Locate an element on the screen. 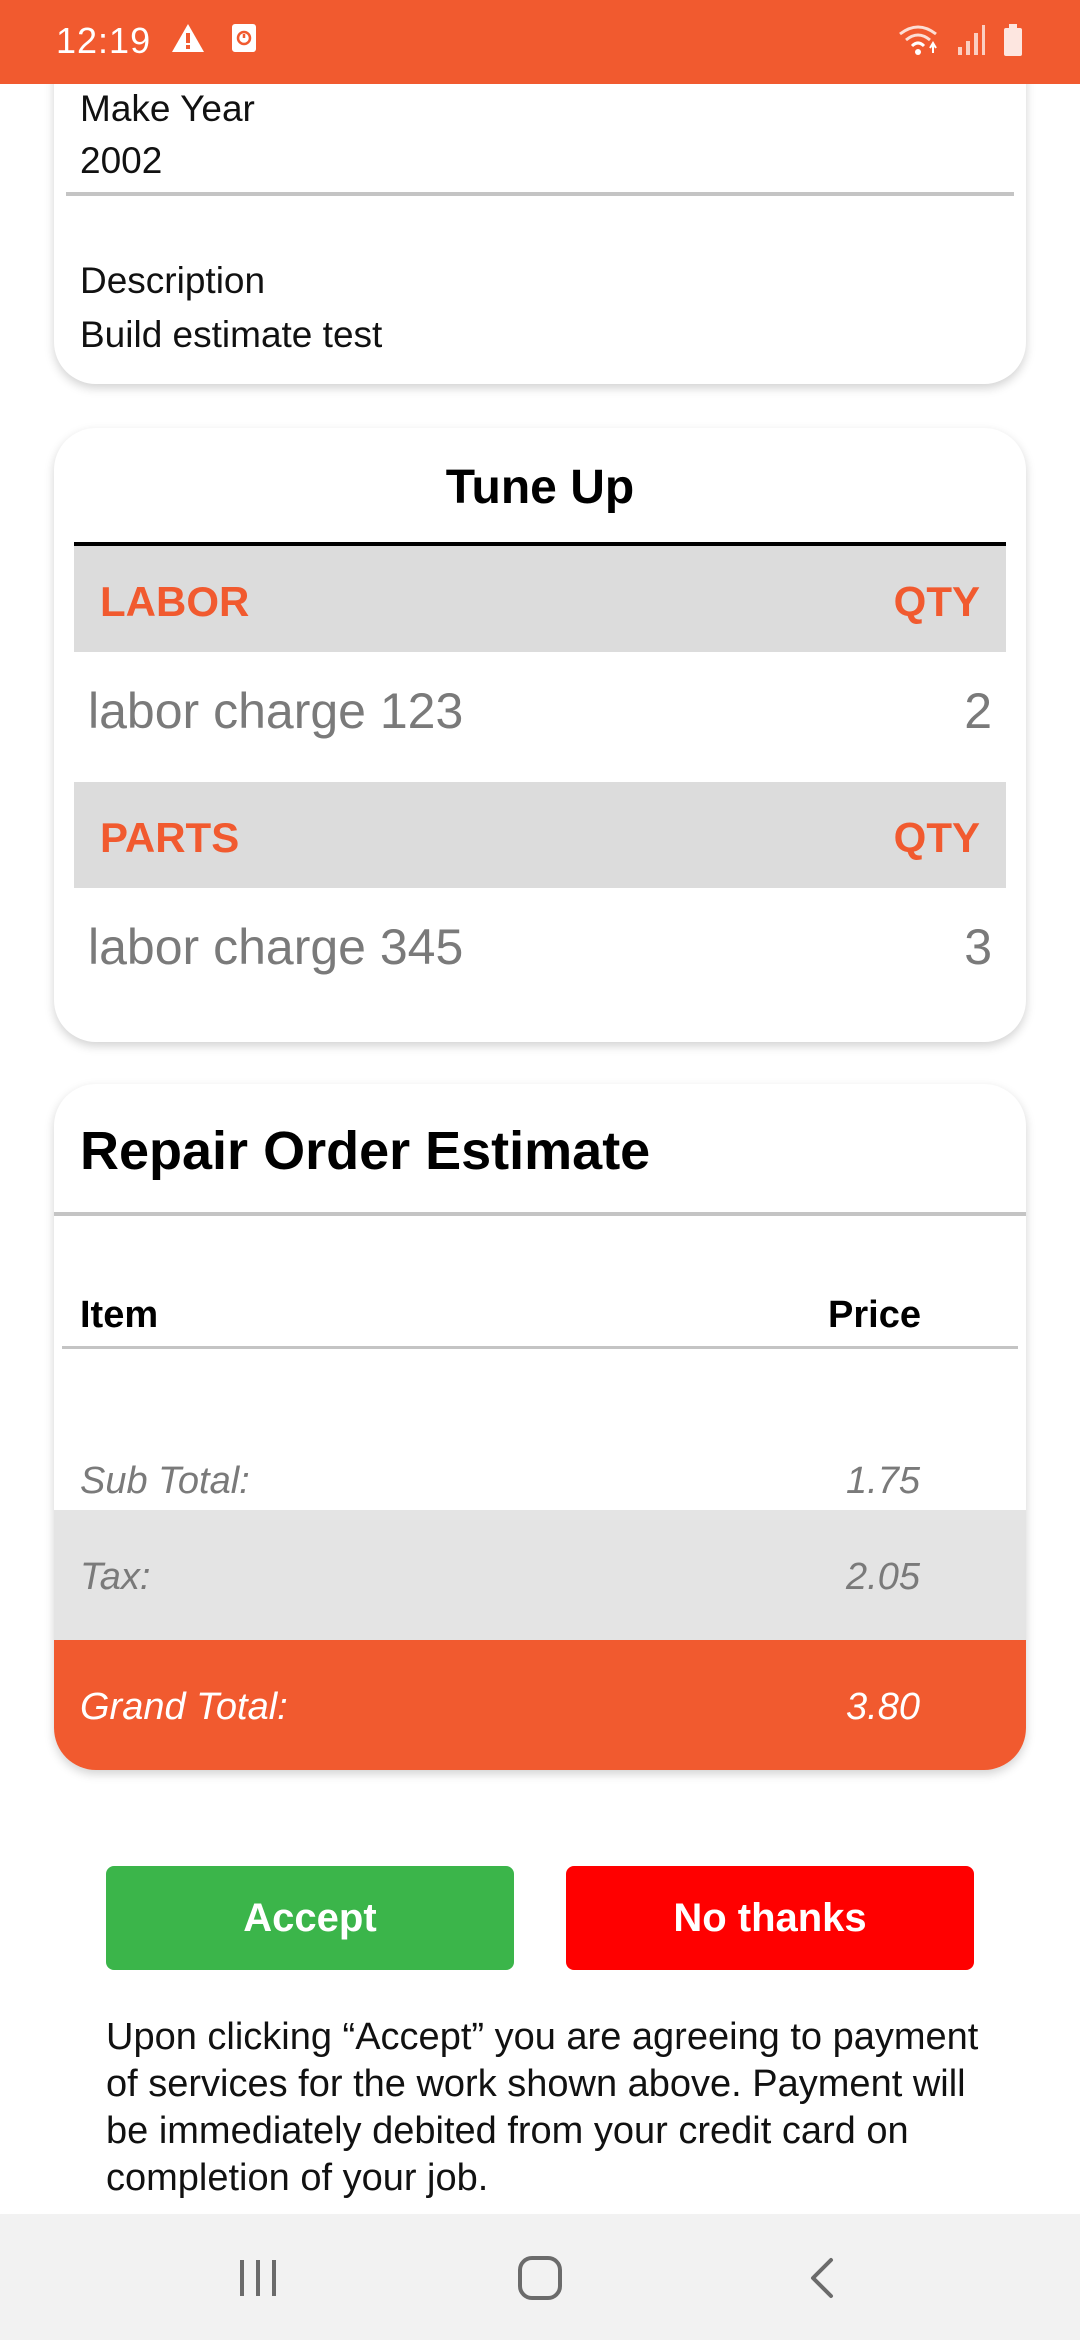 This screenshot has width=1080, height=2340. parts-item-name: labor charge 345 is located at coordinates (276, 947).